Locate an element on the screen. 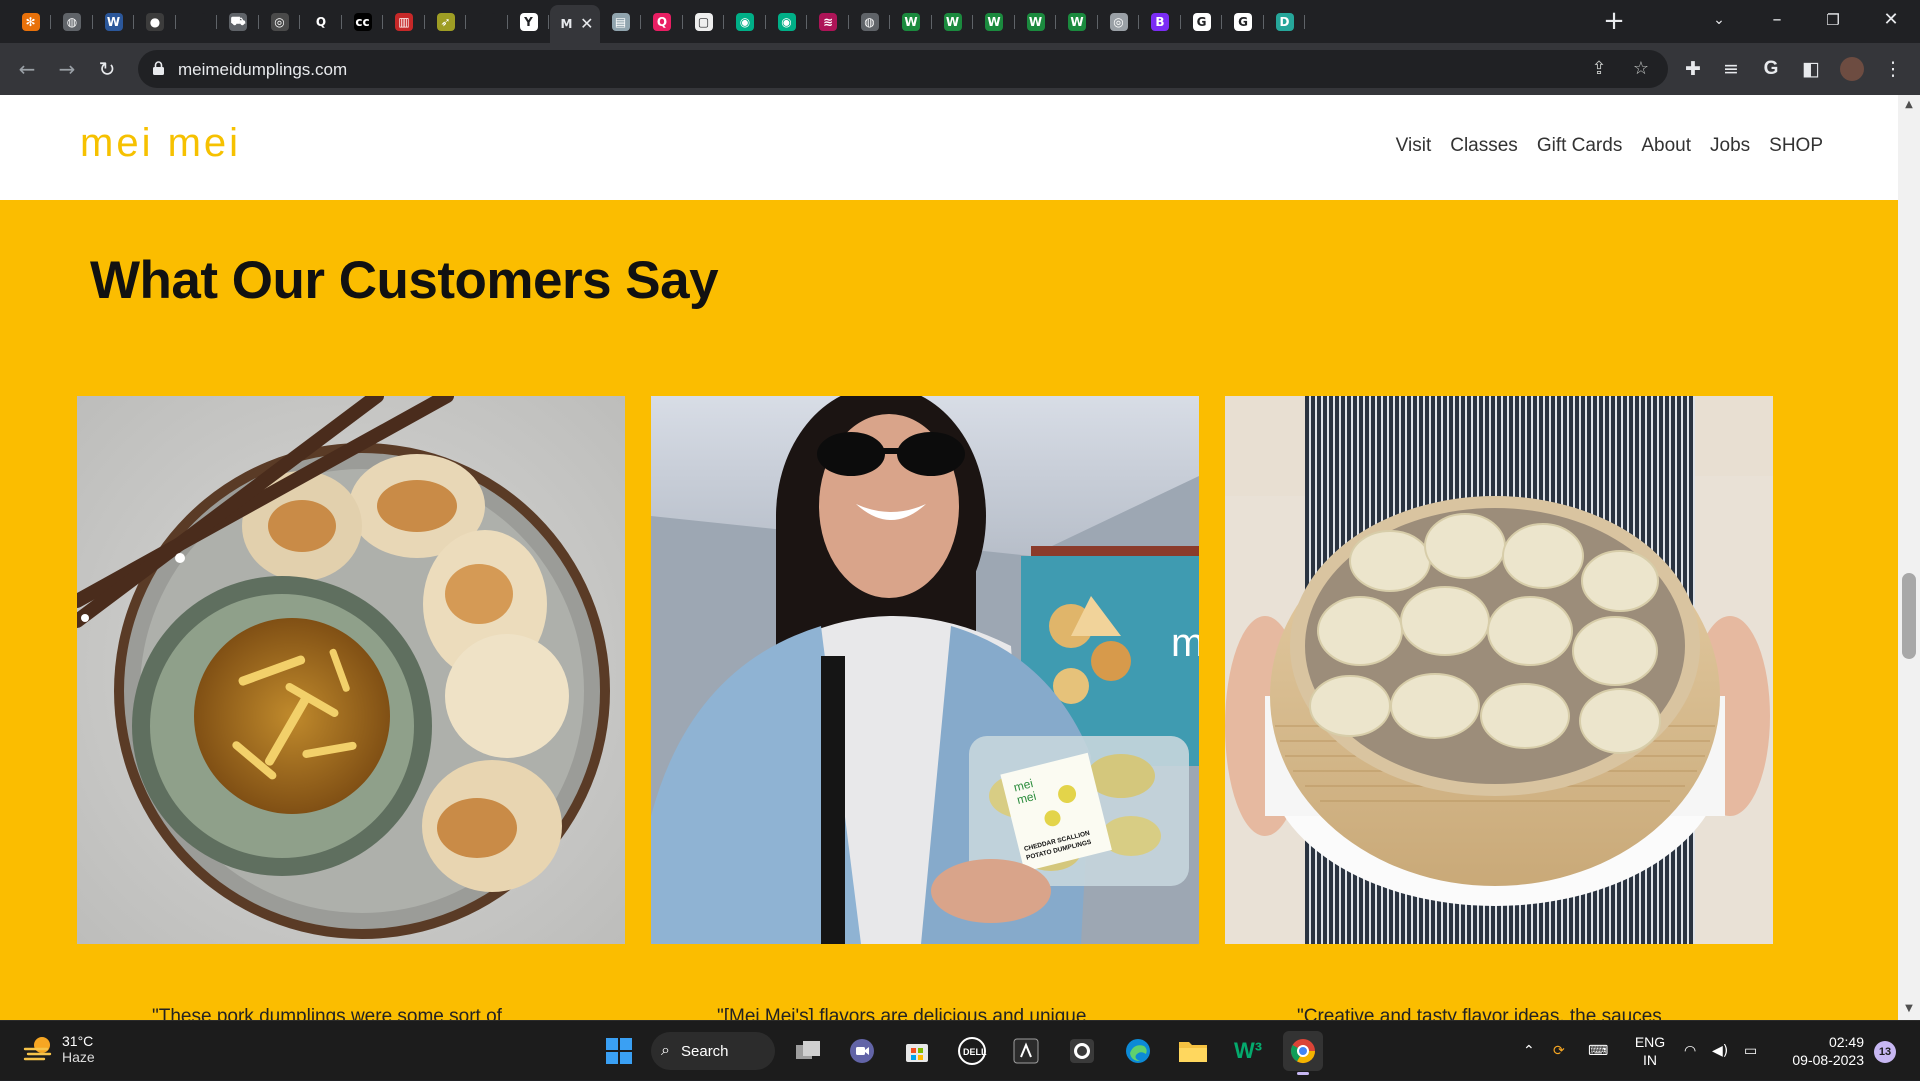  language-indicator: ENG IN is located at coordinates (1650, 1051).